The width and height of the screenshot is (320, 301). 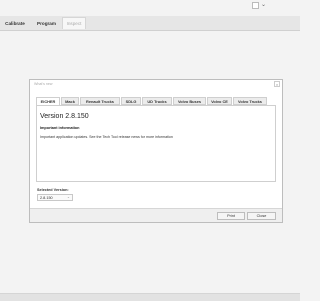 I want to click on tab-calibrate: Calibrate, so click(x=15, y=23).